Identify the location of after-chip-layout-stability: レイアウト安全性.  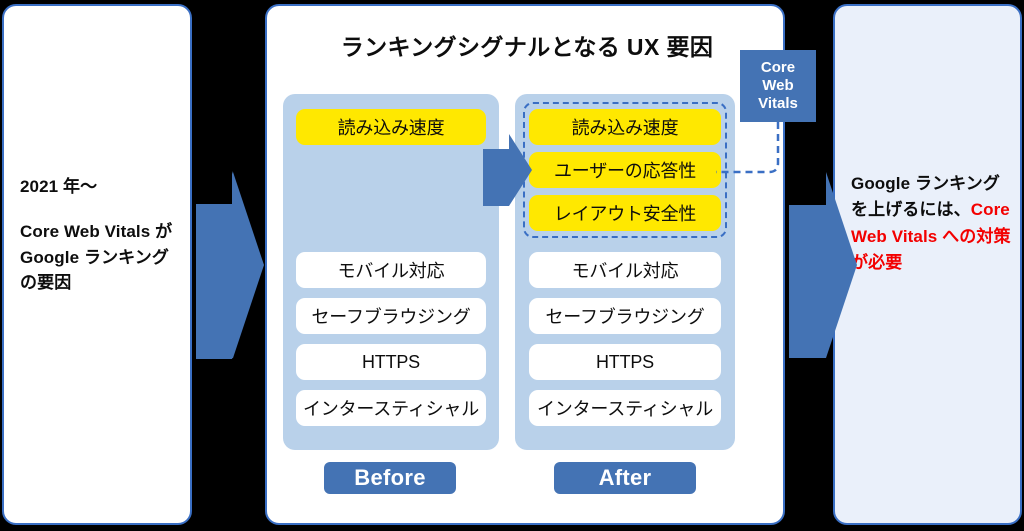
(625, 213).